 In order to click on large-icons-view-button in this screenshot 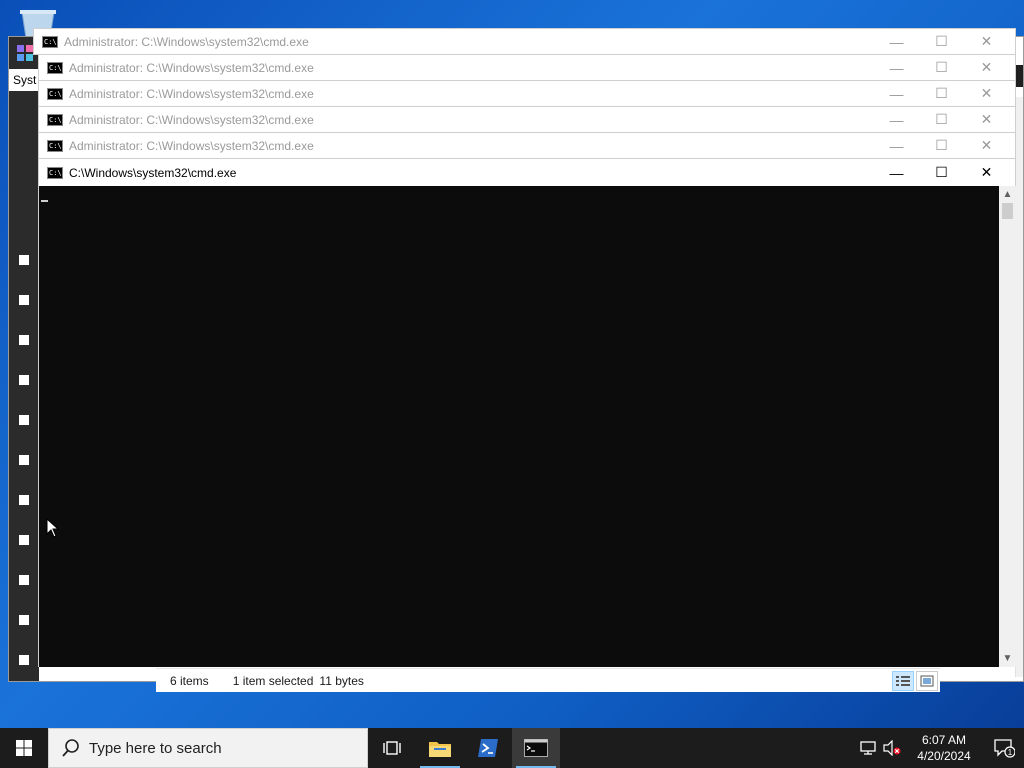, I will do `click(927, 681)`.